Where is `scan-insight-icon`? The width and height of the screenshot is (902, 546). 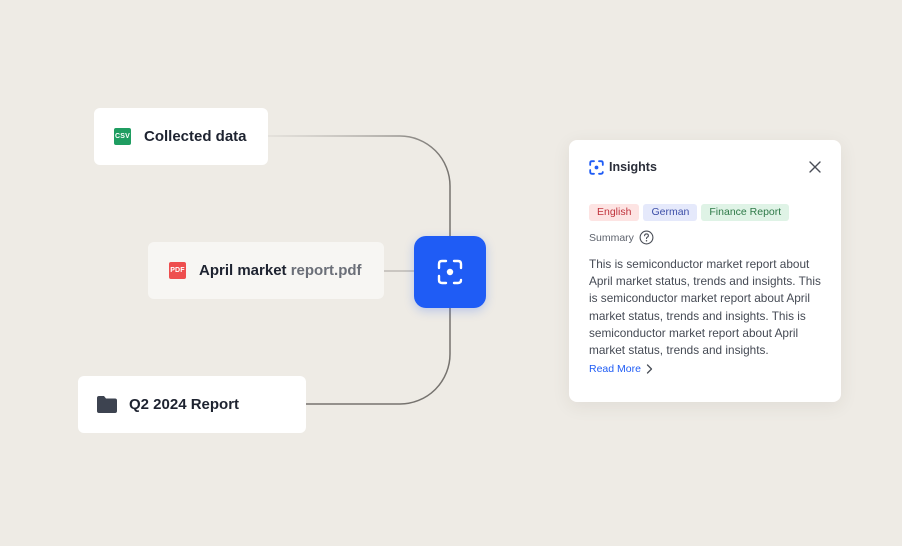 scan-insight-icon is located at coordinates (450, 272).